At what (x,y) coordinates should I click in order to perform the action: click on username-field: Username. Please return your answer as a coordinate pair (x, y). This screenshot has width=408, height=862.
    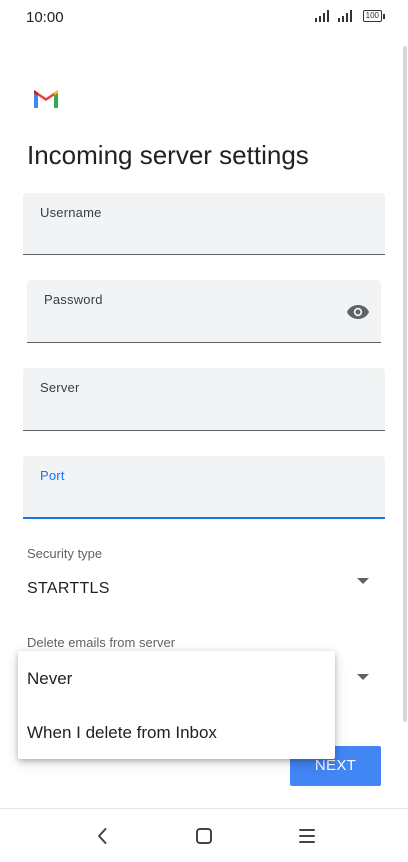
    Looking at the image, I should click on (204, 224).